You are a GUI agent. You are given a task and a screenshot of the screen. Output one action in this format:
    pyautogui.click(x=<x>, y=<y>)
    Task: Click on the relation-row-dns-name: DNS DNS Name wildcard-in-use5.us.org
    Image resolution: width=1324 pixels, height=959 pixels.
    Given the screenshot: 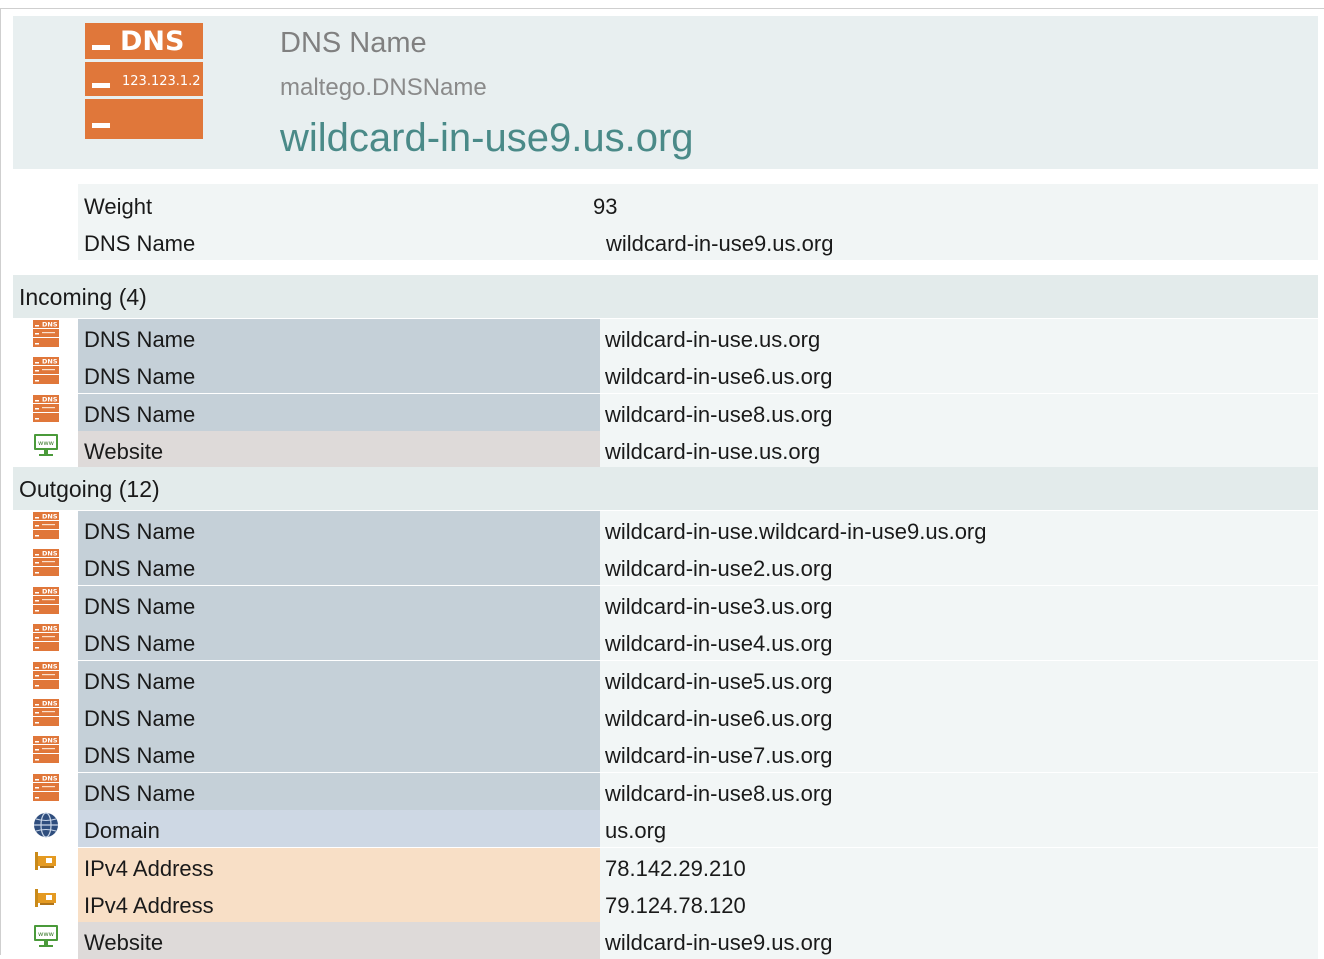 What is the action you would take?
    pyautogui.click(x=665, y=679)
    